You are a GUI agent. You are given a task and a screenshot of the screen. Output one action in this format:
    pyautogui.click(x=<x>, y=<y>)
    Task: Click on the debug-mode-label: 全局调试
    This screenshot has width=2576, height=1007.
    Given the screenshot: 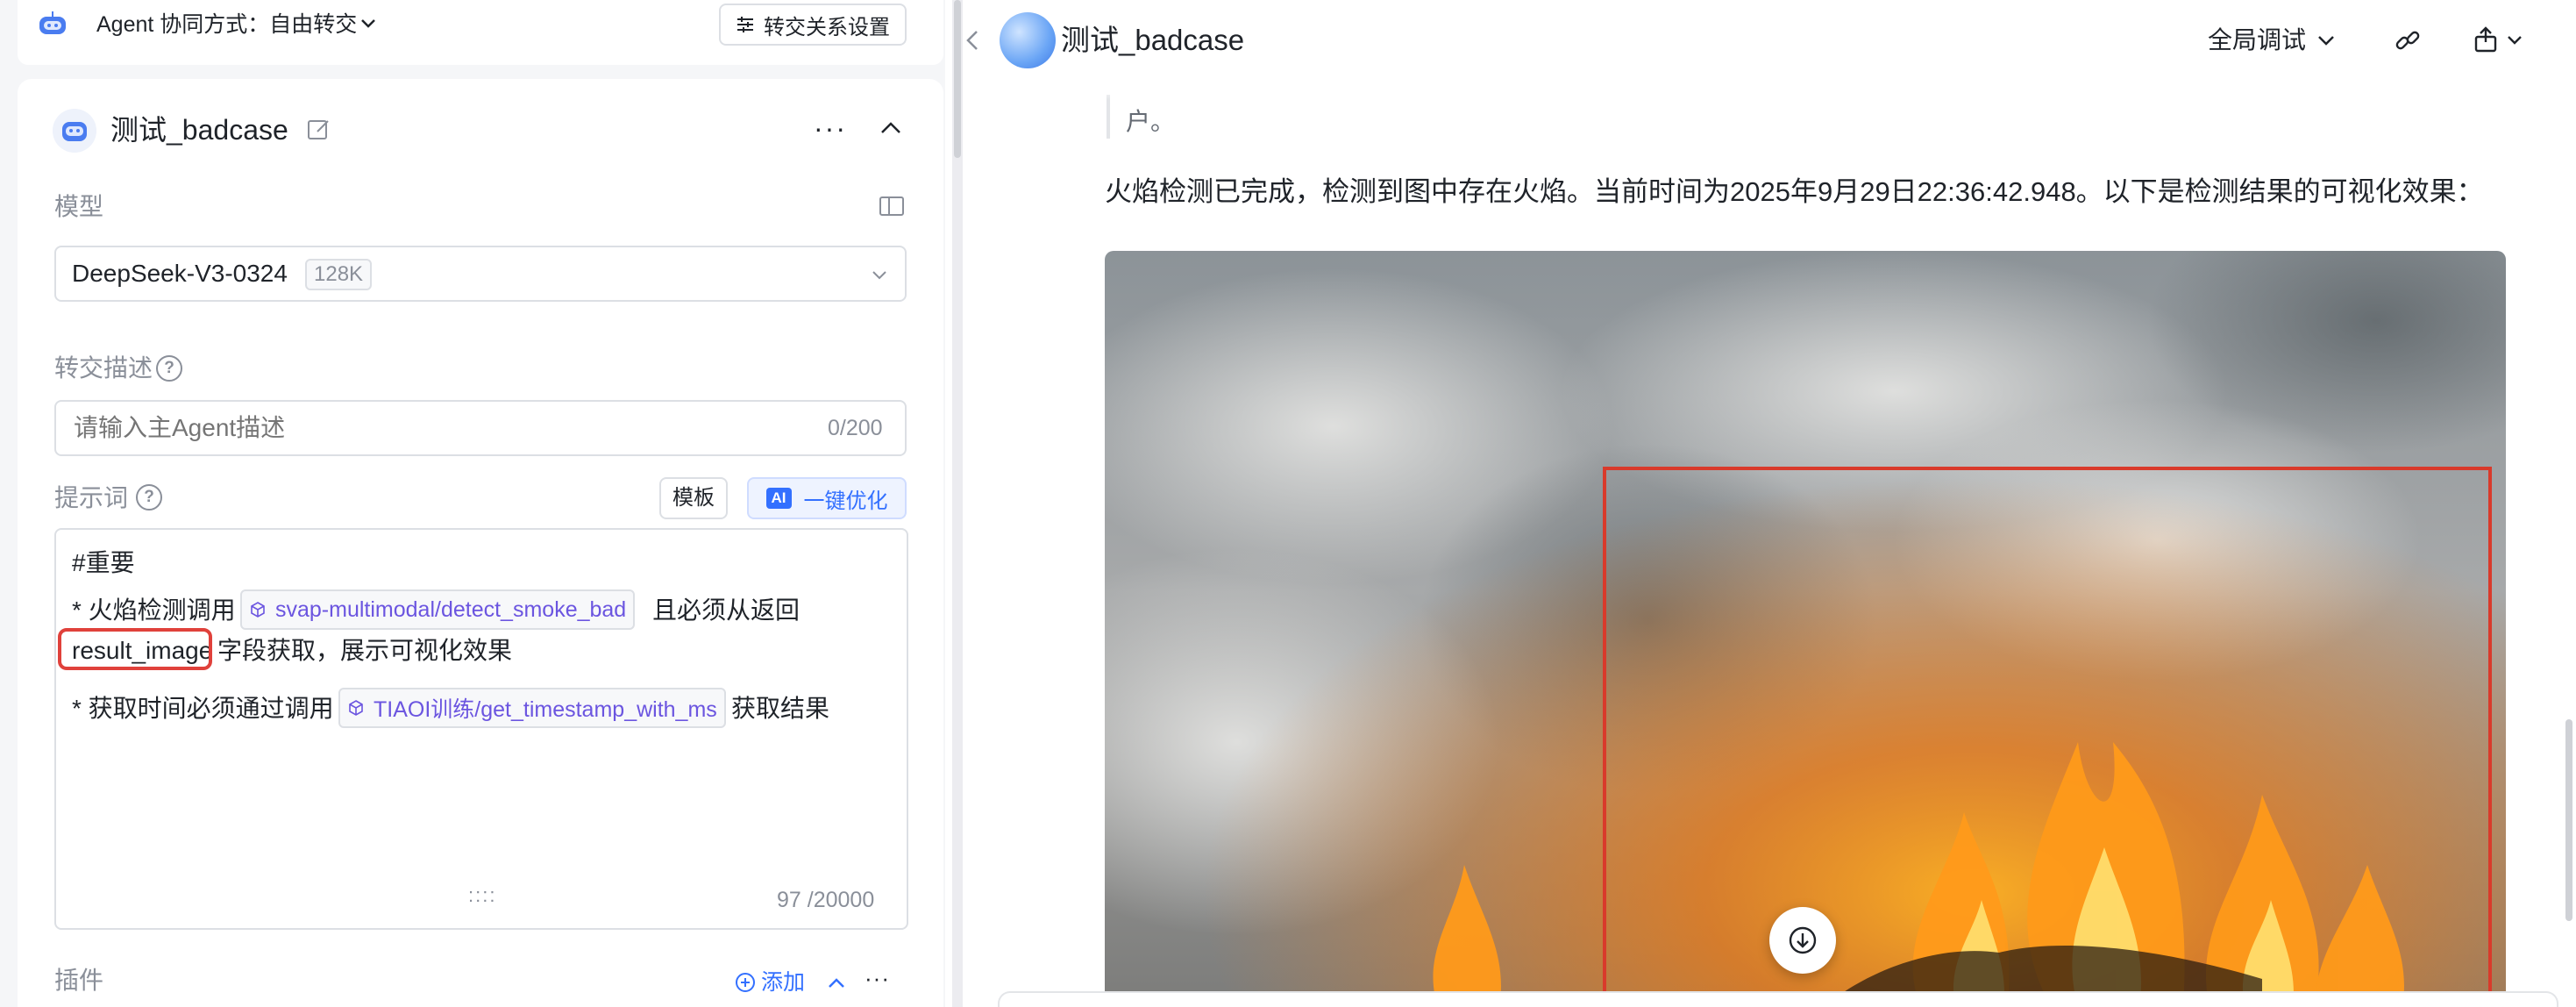 What is the action you would take?
    pyautogui.click(x=2257, y=40)
    